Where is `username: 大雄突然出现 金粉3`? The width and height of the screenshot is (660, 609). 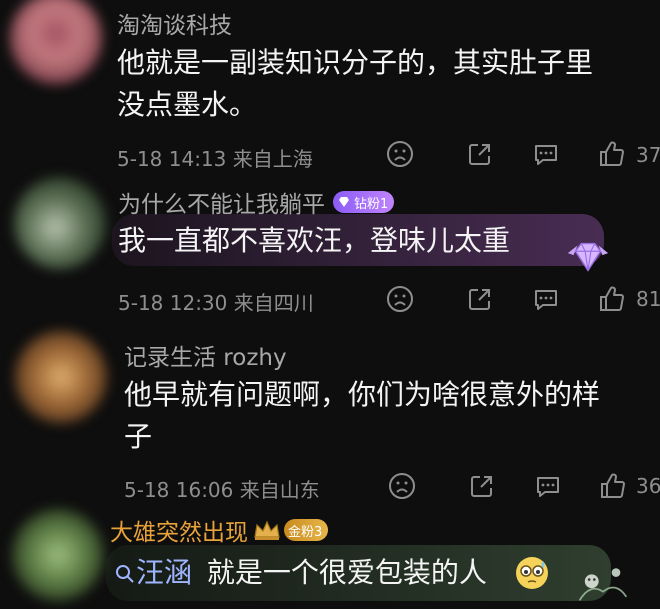 username: 大雄突然出现 金粉3 is located at coordinates (219, 530).